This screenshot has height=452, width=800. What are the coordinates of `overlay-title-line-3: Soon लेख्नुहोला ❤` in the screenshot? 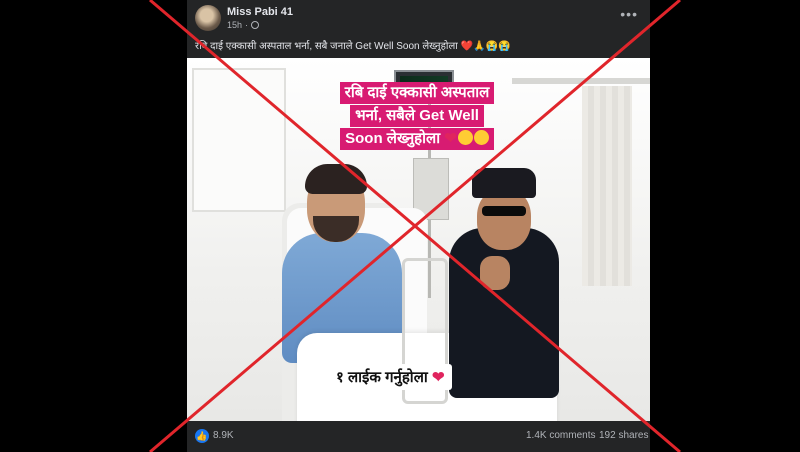 It's located at (417, 139).